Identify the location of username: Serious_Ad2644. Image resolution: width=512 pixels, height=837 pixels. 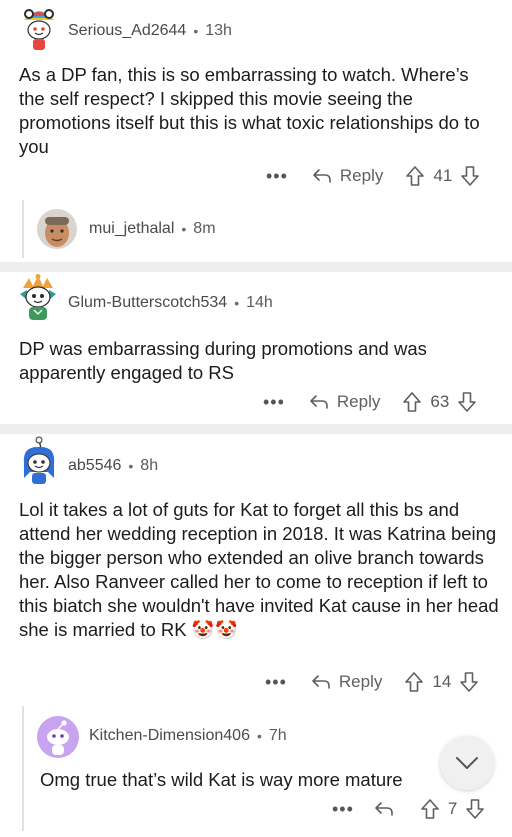
(127, 31).